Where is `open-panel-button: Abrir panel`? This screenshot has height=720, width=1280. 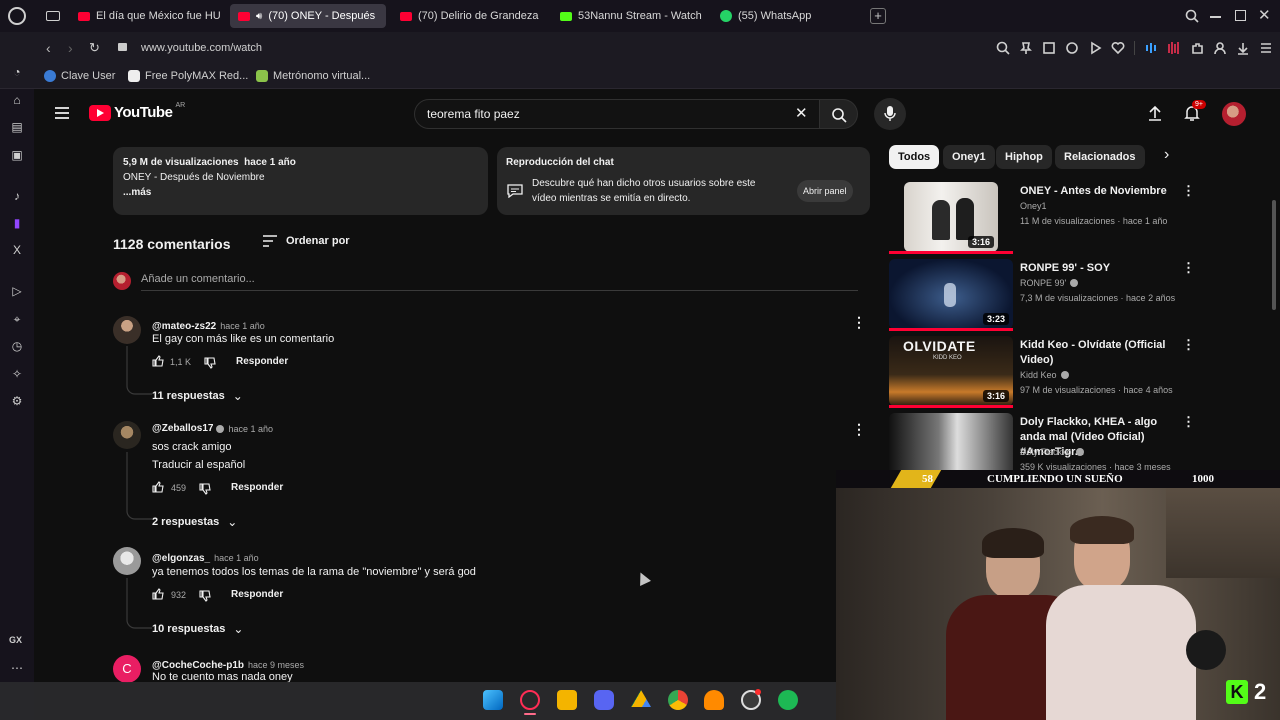
open-panel-button: Abrir panel is located at coordinates (825, 191).